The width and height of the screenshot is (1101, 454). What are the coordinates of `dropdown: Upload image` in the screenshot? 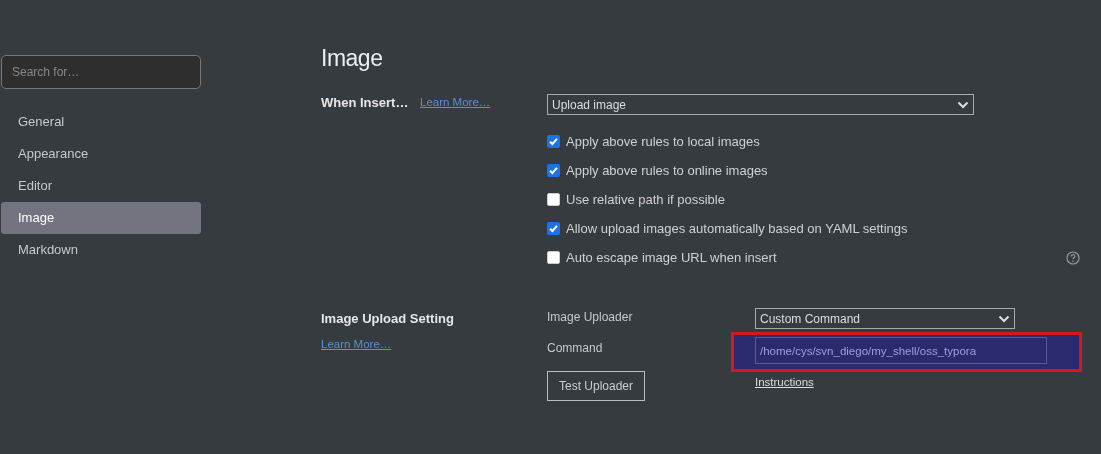 It's located at (760, 104).